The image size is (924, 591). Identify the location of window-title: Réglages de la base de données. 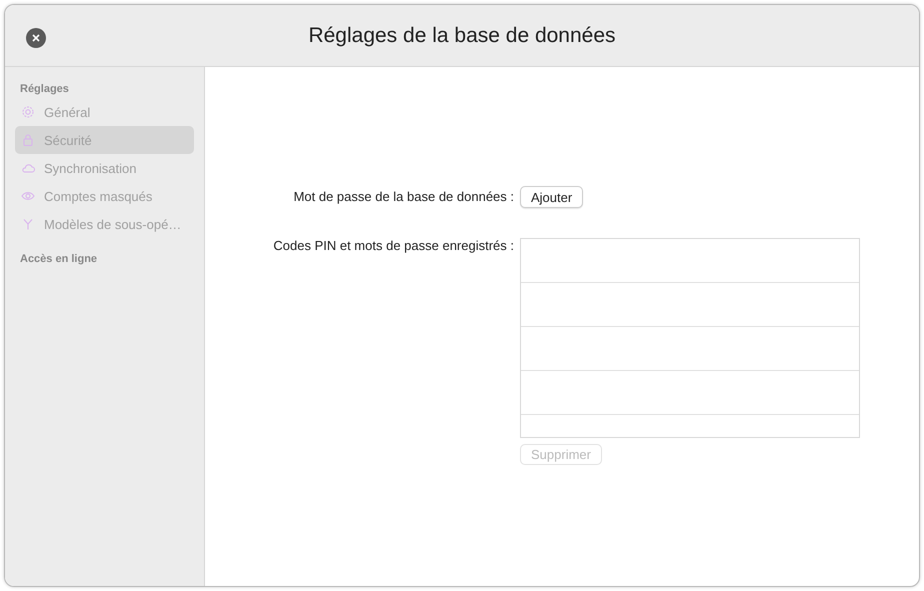
(462, 36).